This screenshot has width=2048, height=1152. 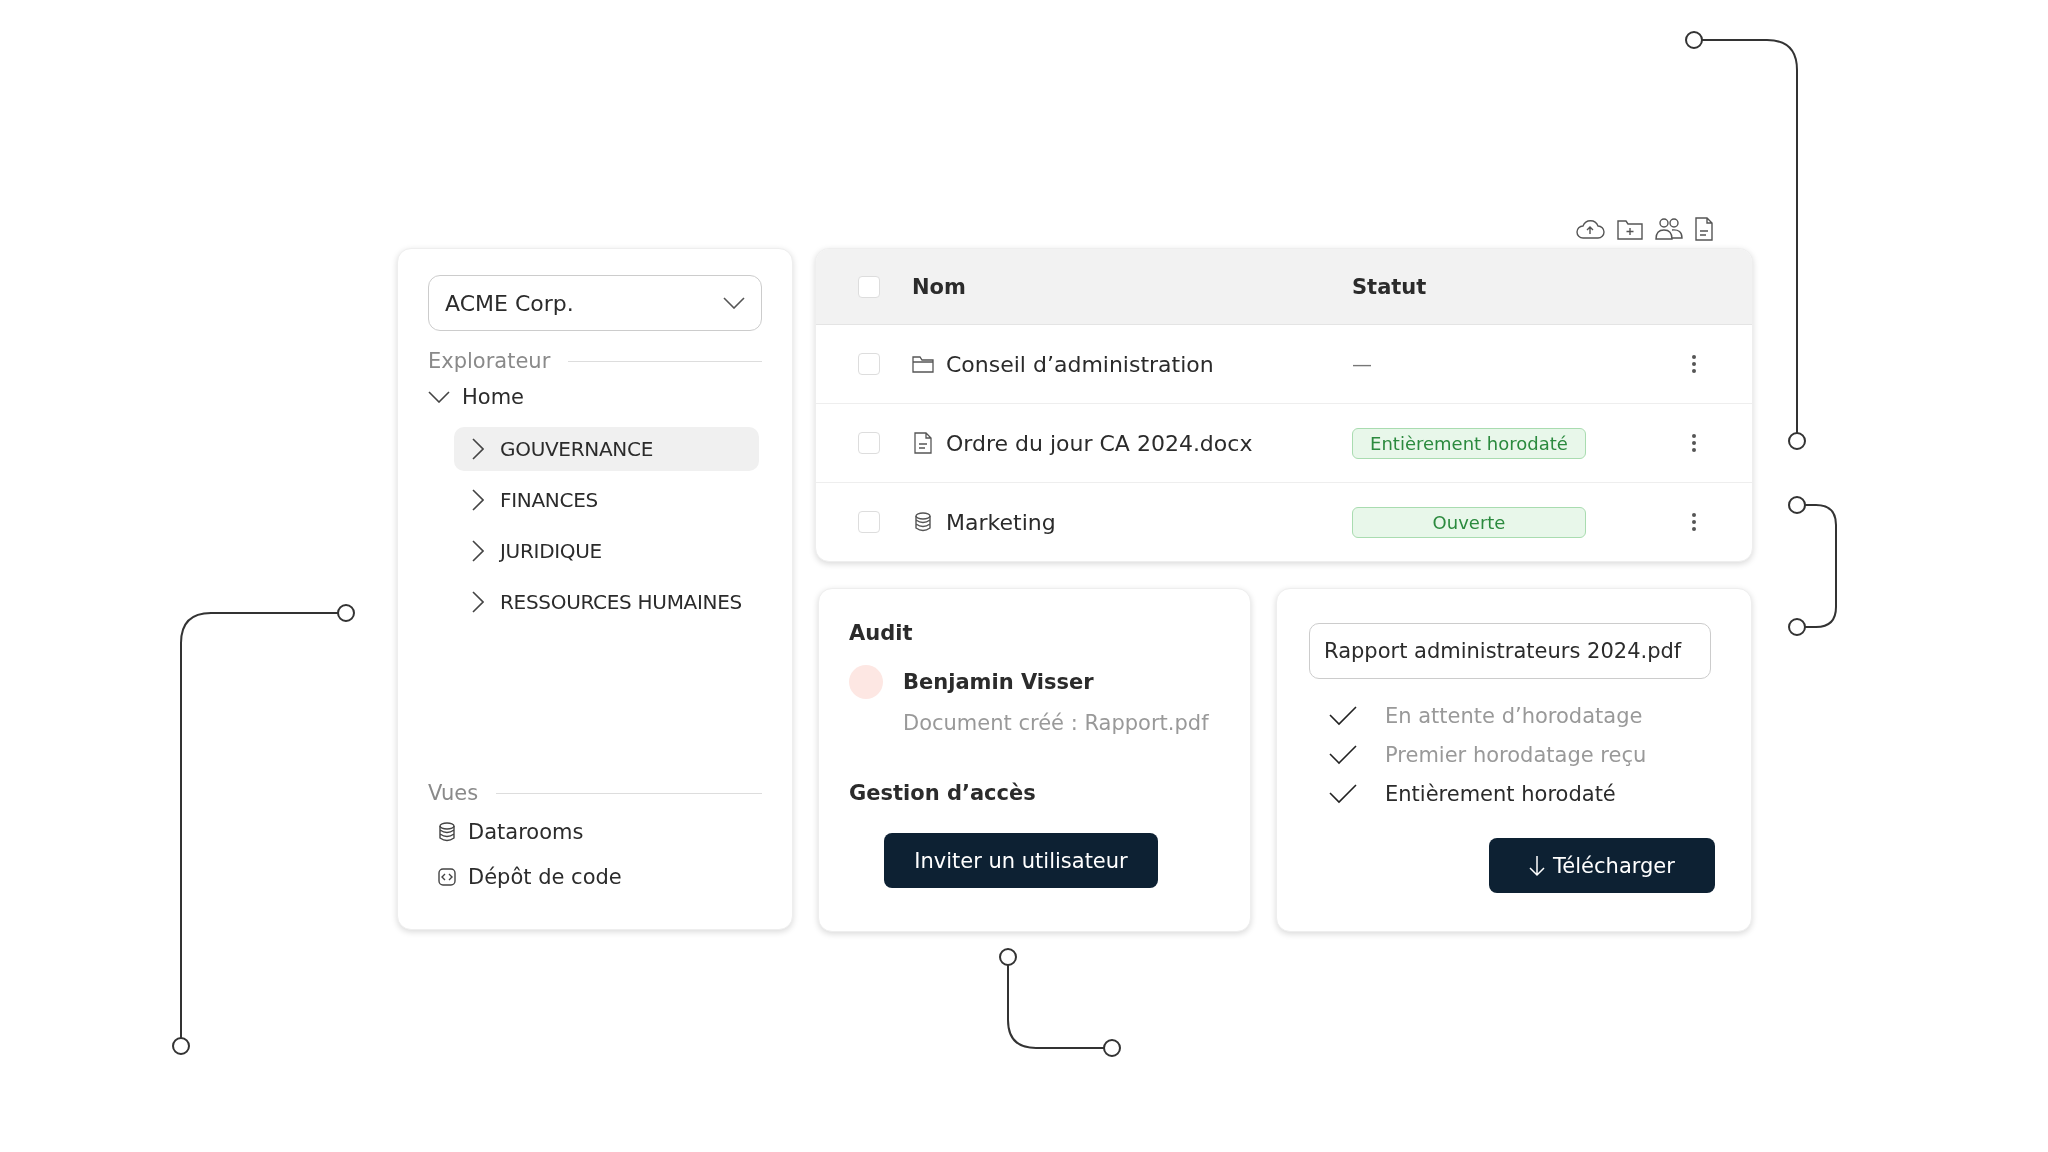 I want to click on company-select: ACME Corp., so click(x=595, y=303).